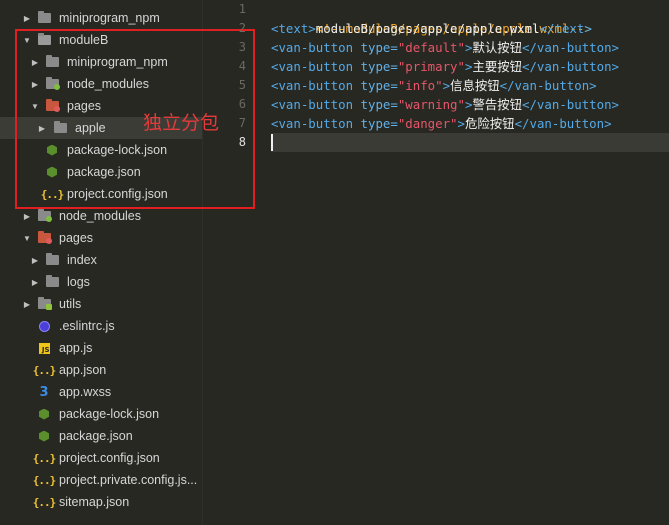 This screenshot has width=669, height=525. I want to click on tree-item-index: ▶ index, so click(101, 260).